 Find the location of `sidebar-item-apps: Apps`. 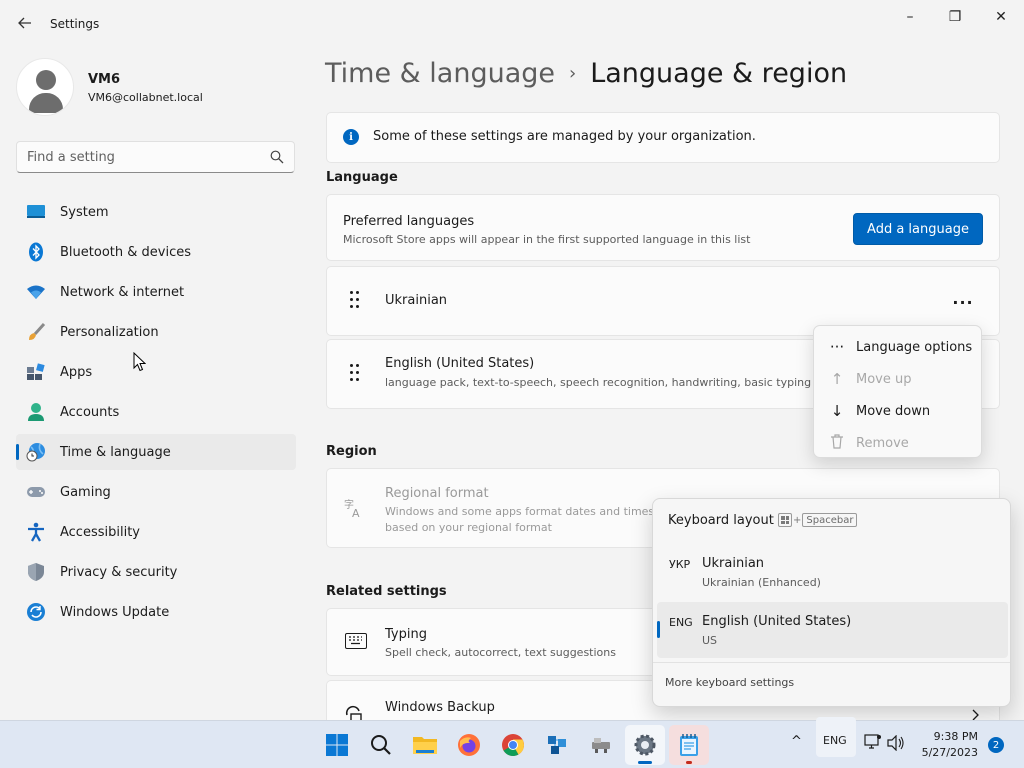

sidebar-item-apps: Apps is located at coordinates (156, 372).